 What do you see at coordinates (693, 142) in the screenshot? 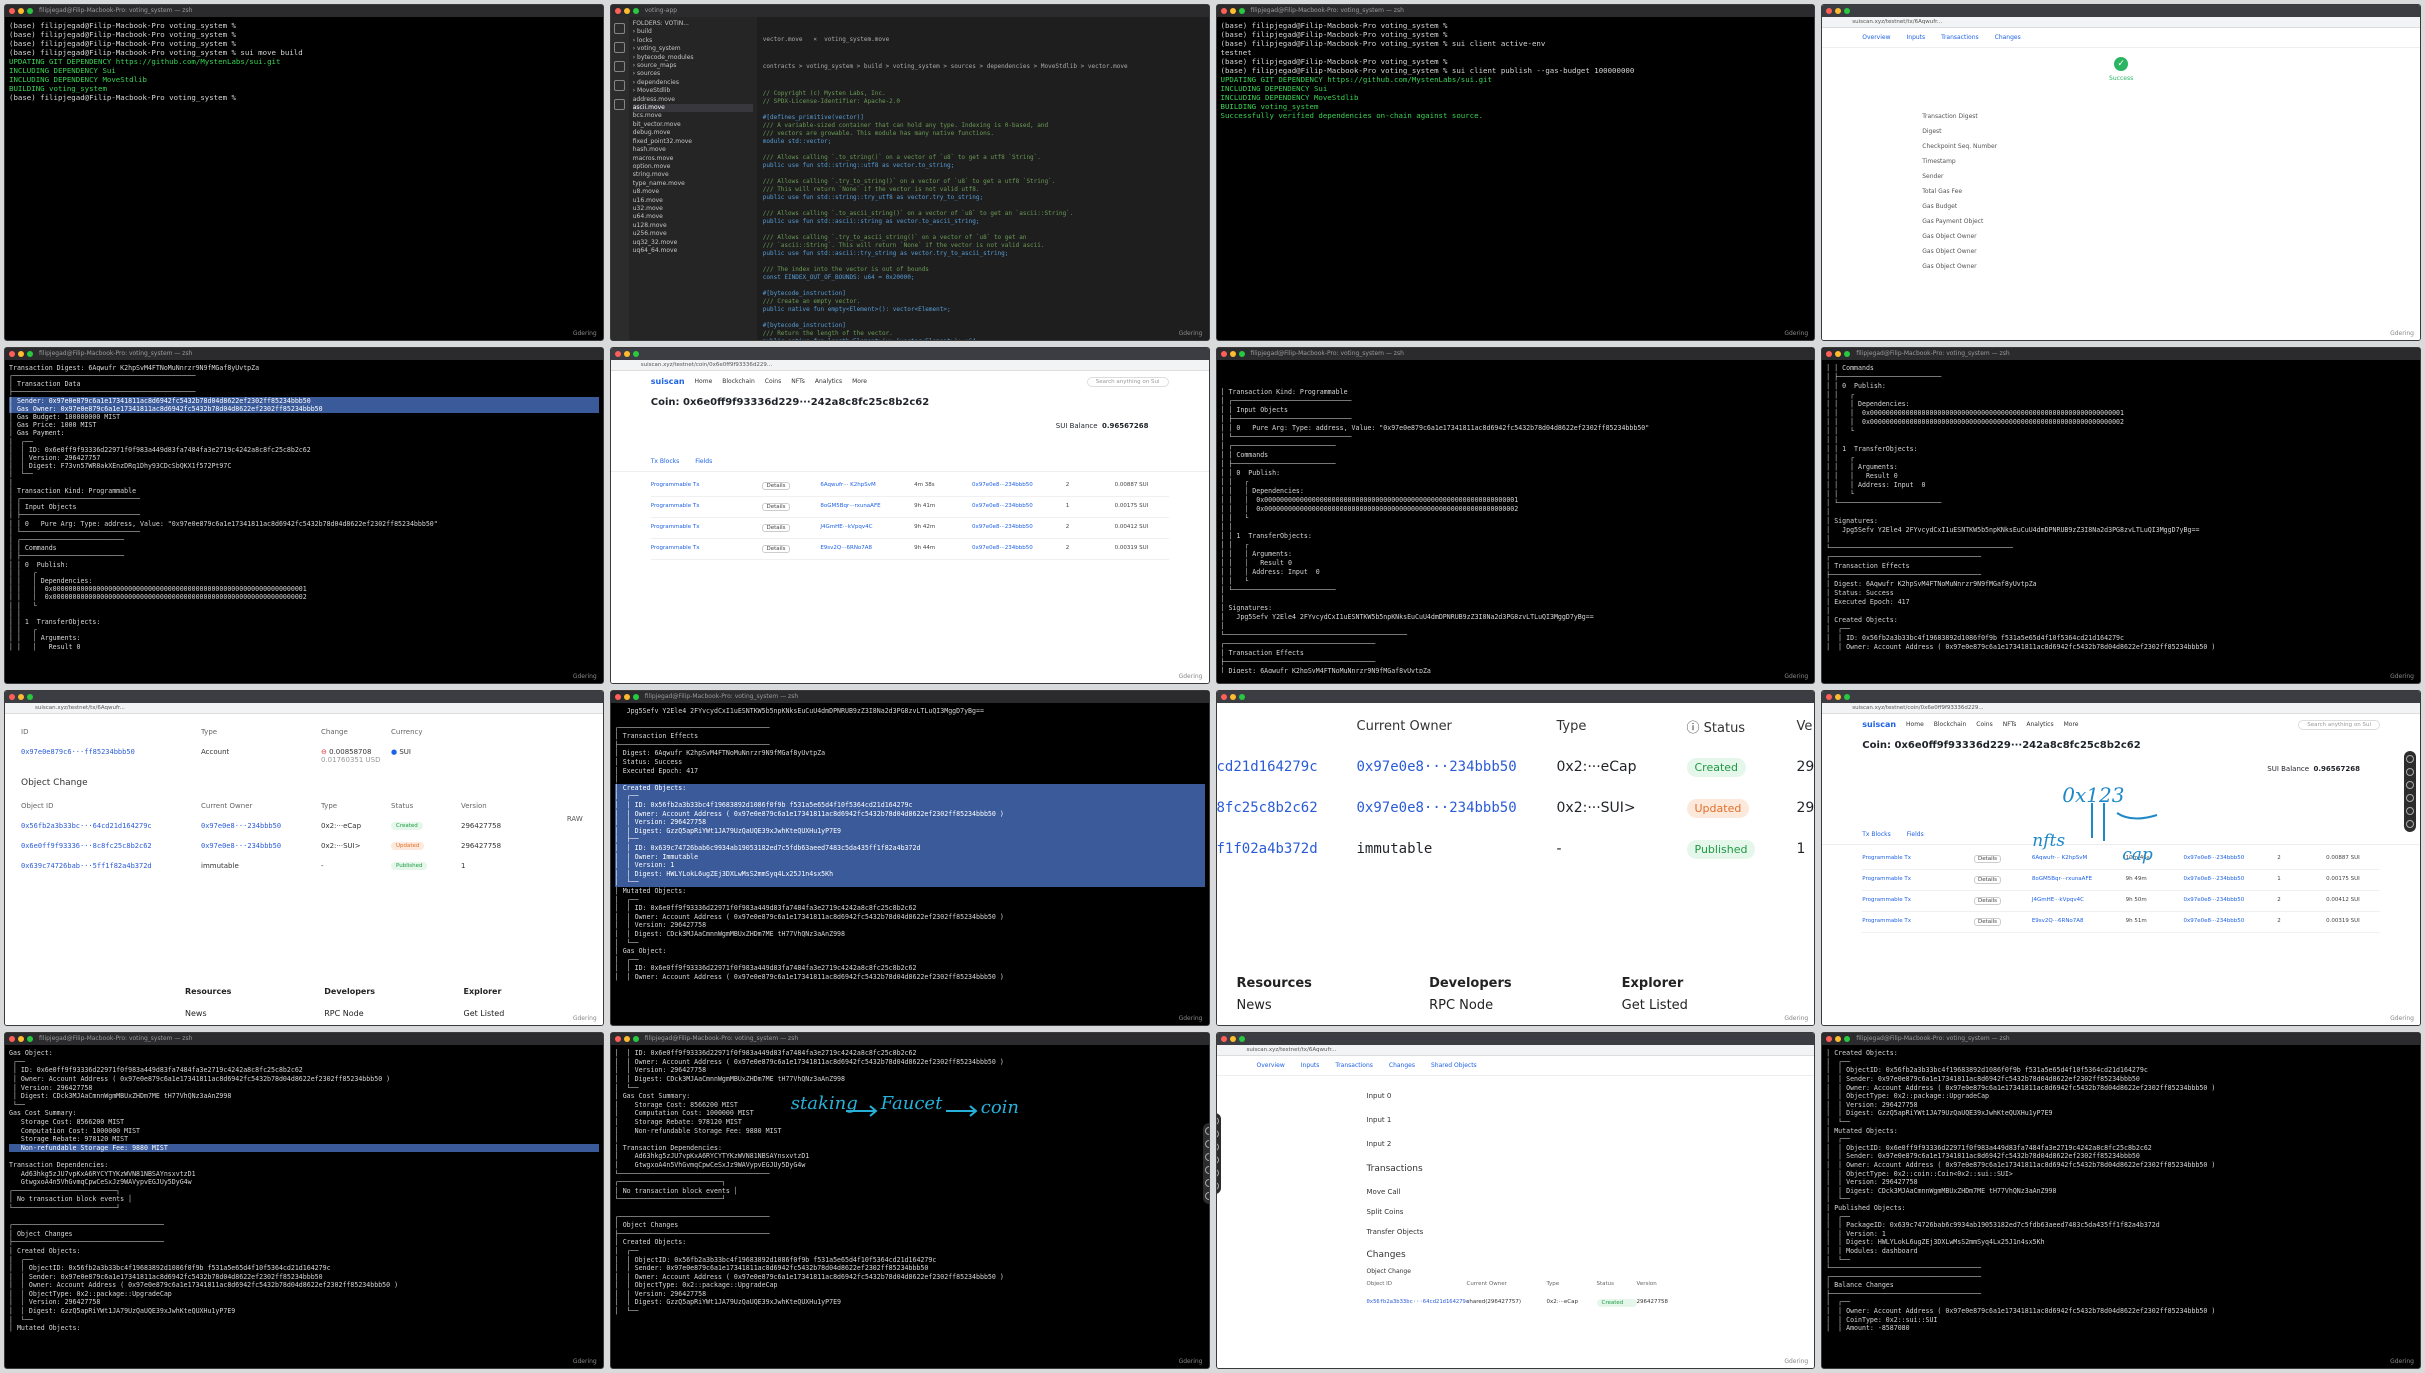
I see `list-item: fixed_point32.move` at bounding box center [693, 142].